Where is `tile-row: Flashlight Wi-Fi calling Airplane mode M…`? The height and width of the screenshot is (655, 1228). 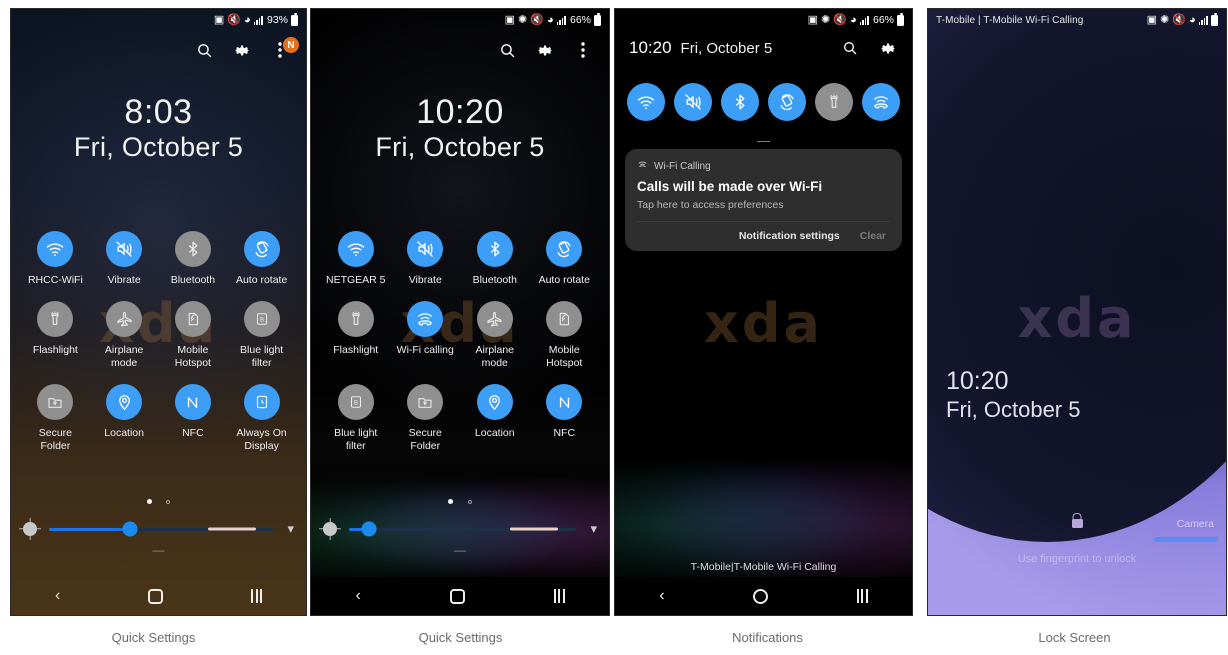
tile-row: Flashlight Wi-Fi calling Airplane mode M… is located at coordinates (460, 335).